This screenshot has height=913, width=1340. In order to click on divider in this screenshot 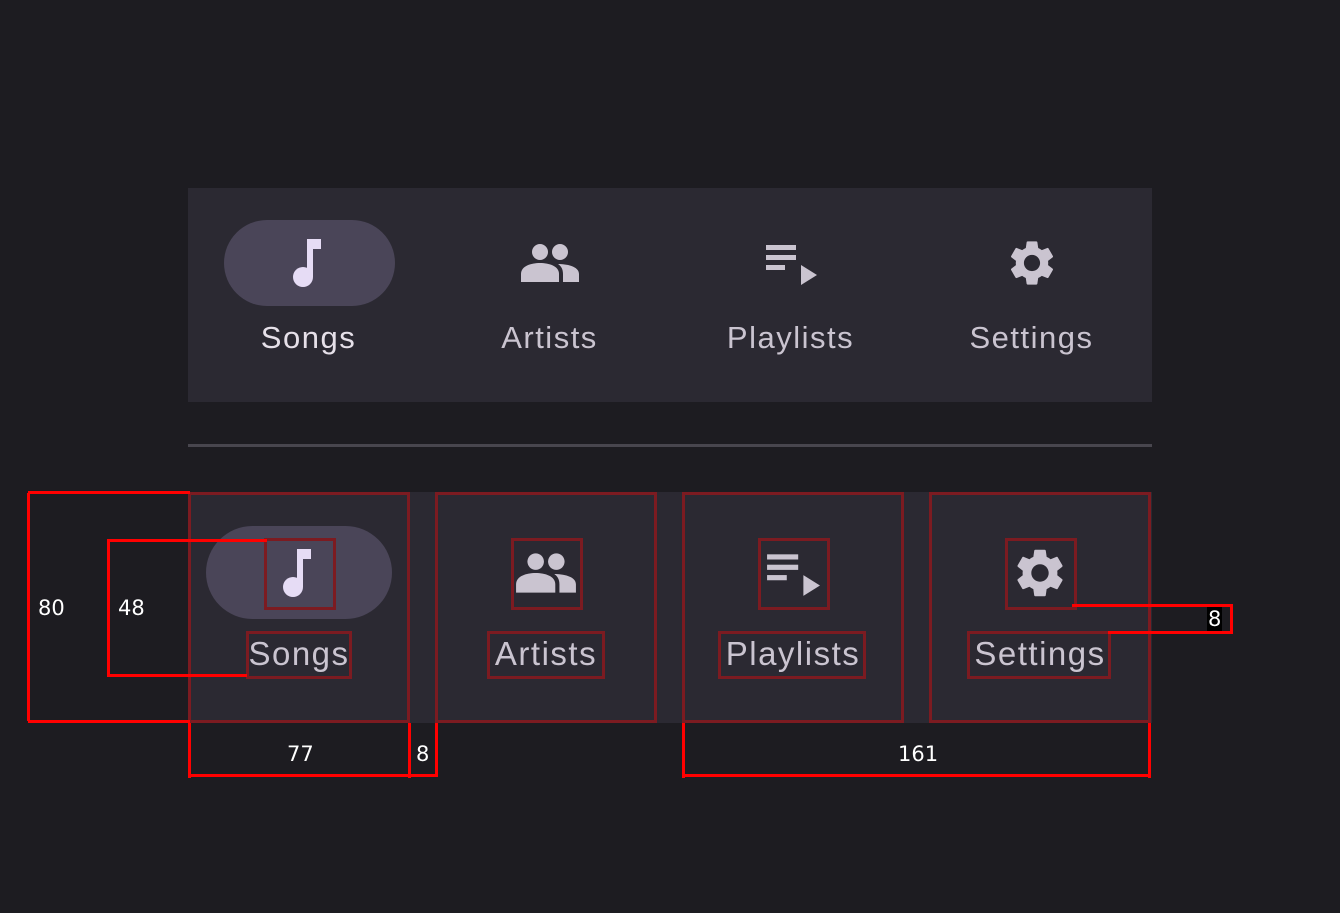, I will do `click(670, 445)`.